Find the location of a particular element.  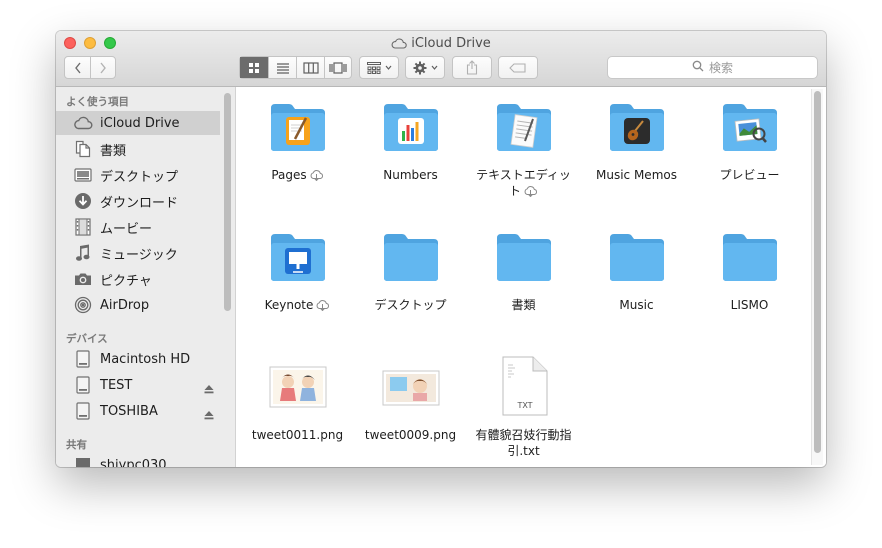

file-name: 書類 is located at coordinates (523, 305).